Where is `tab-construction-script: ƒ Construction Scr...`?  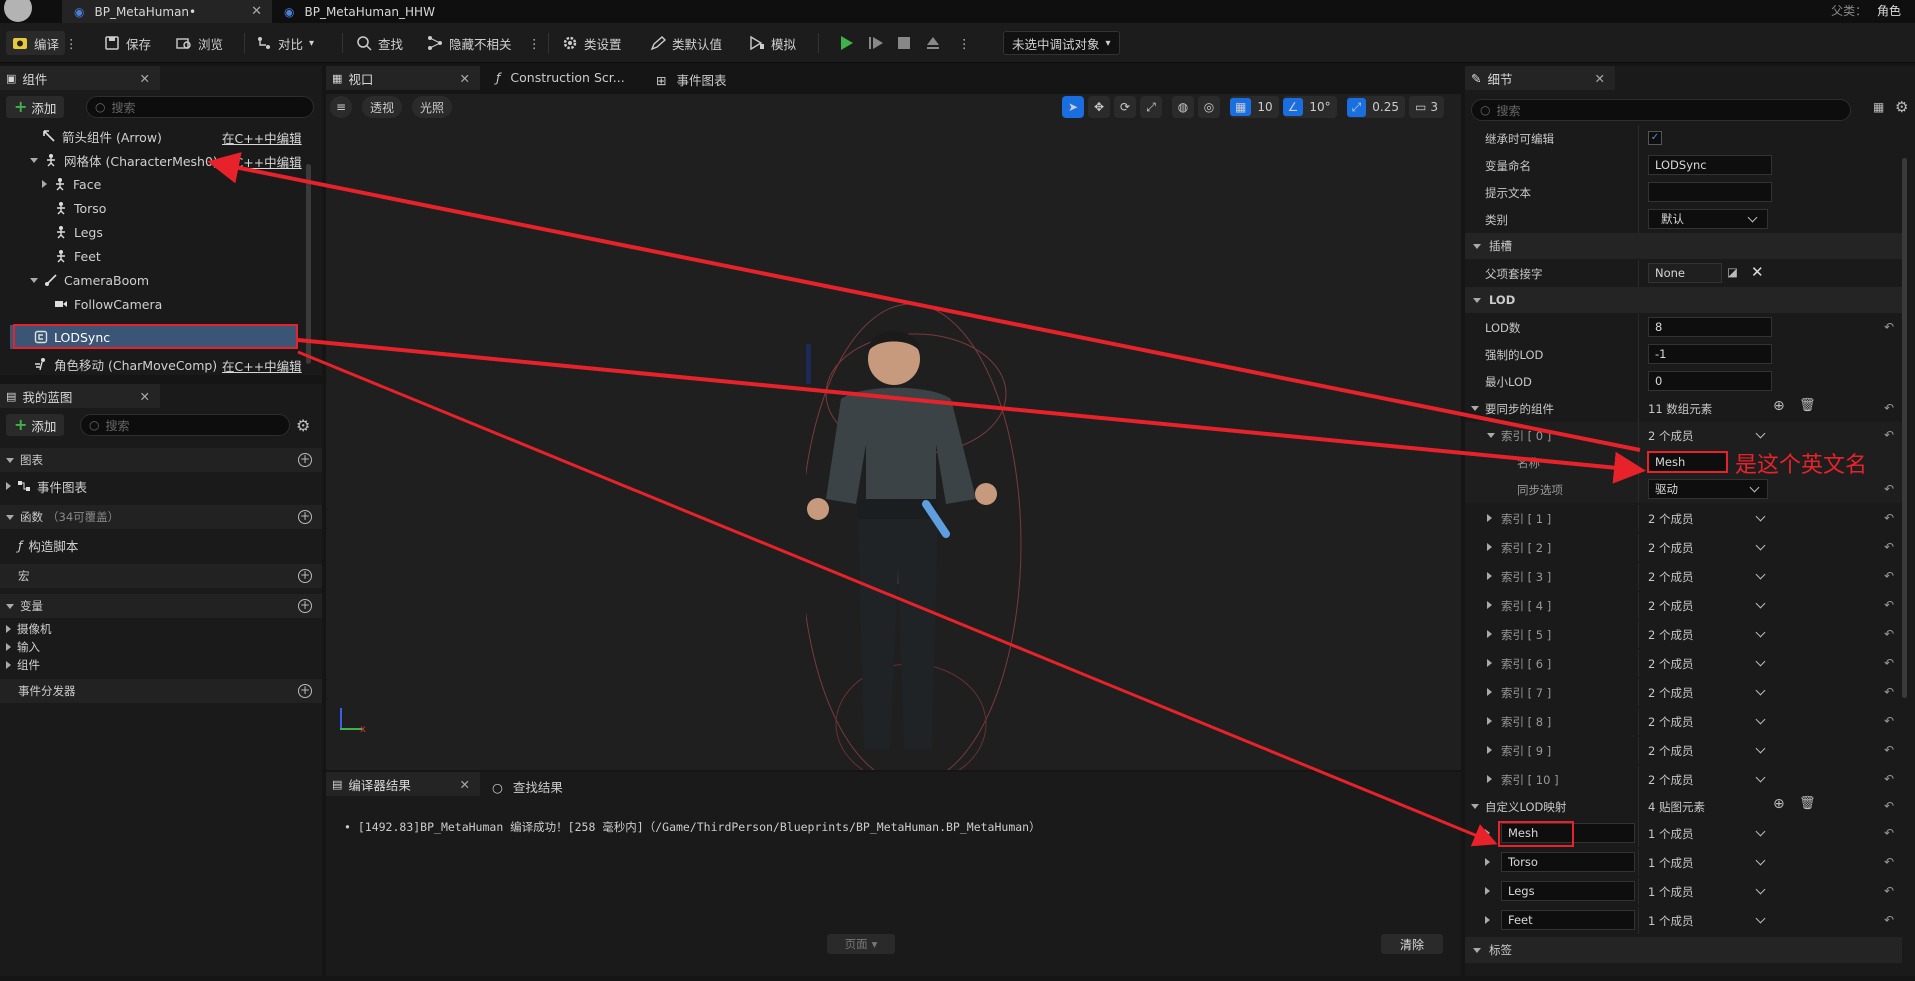
tab-construction-script: ƒ Construction Scr... is located at coordinates (560, 77).